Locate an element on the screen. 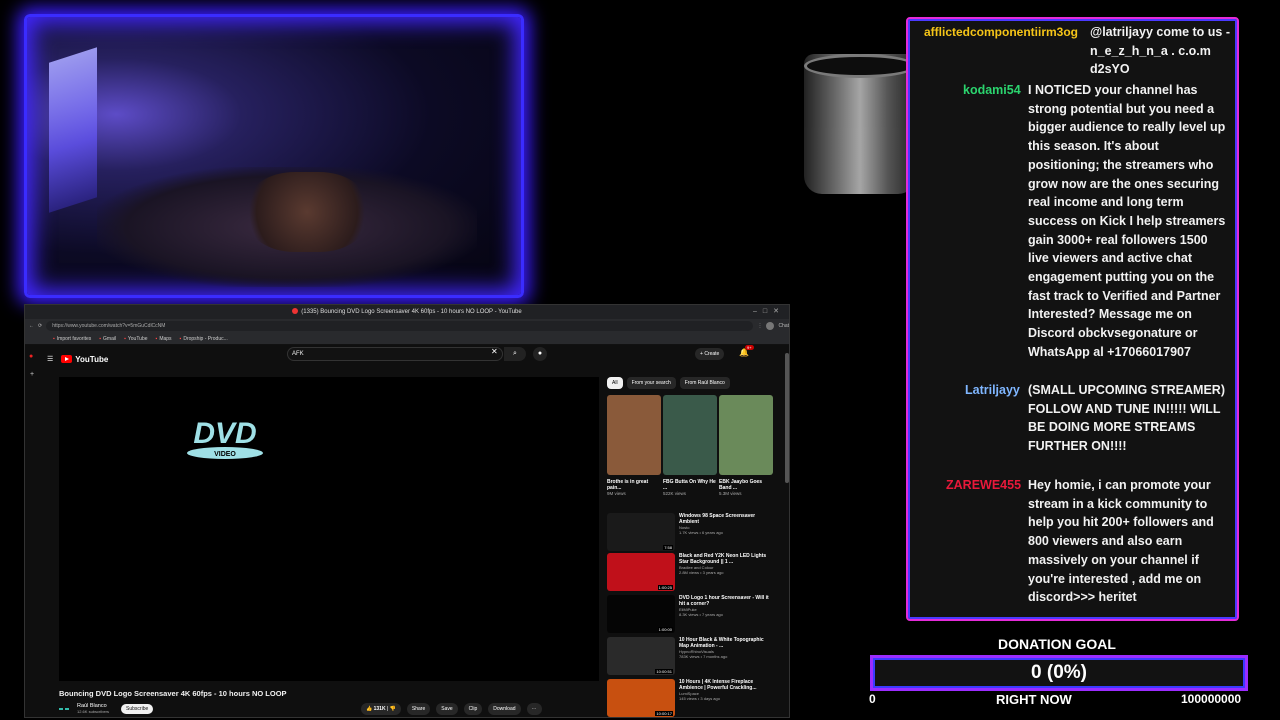  video-meta: 145 views • 3 days ago is located at coordinates (699, 698).